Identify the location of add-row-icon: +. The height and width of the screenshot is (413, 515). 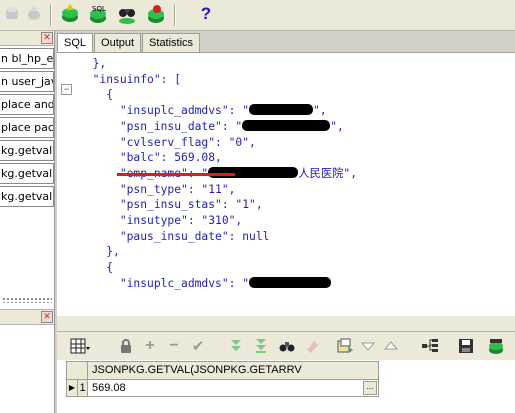
(150, 346).